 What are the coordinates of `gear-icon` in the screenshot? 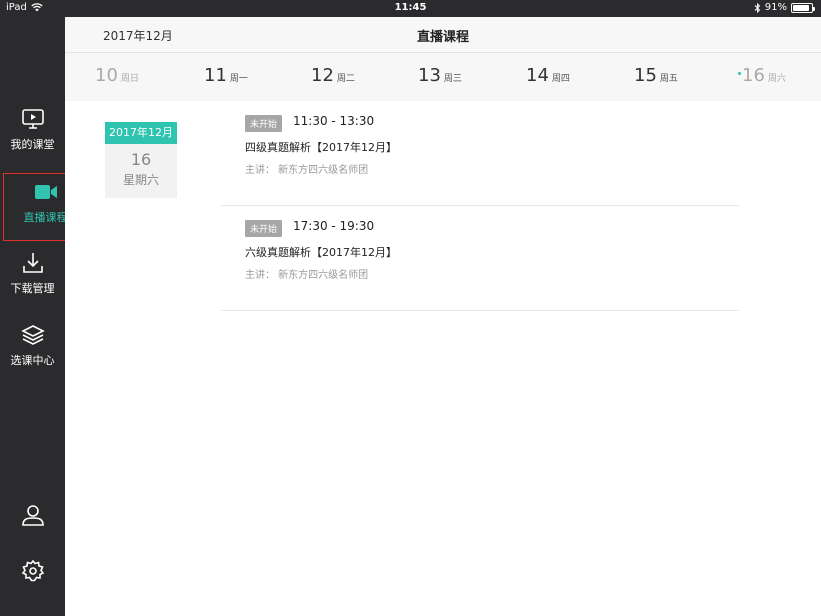 It's located at (32, 570).